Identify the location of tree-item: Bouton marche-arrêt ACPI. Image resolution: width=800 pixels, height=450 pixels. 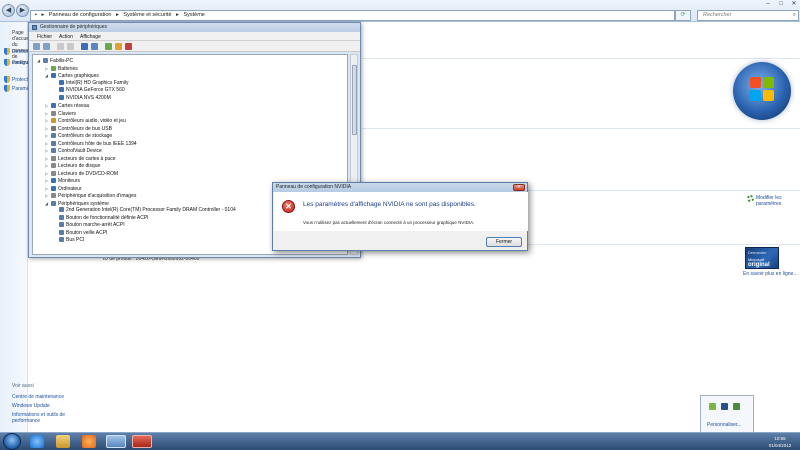
(89, 225).